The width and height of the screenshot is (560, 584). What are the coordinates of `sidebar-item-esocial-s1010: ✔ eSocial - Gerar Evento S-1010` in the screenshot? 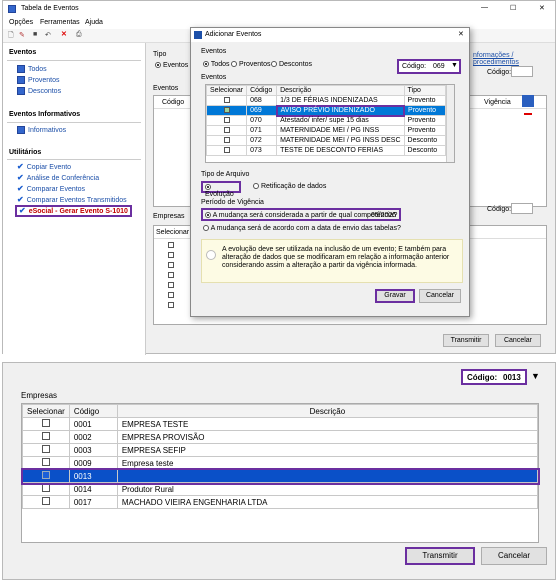 It's located at (73, 211).